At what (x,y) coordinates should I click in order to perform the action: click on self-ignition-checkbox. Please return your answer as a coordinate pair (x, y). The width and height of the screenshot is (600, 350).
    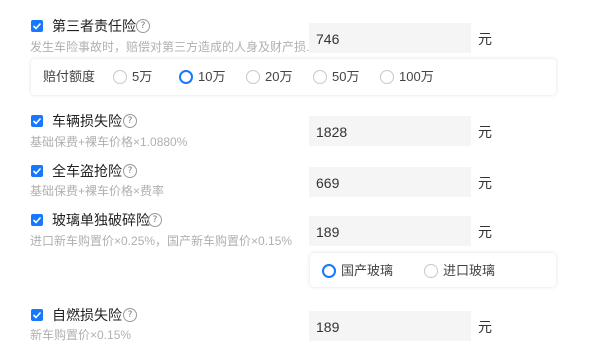
    Looking at the image, I should click on (37, 315).